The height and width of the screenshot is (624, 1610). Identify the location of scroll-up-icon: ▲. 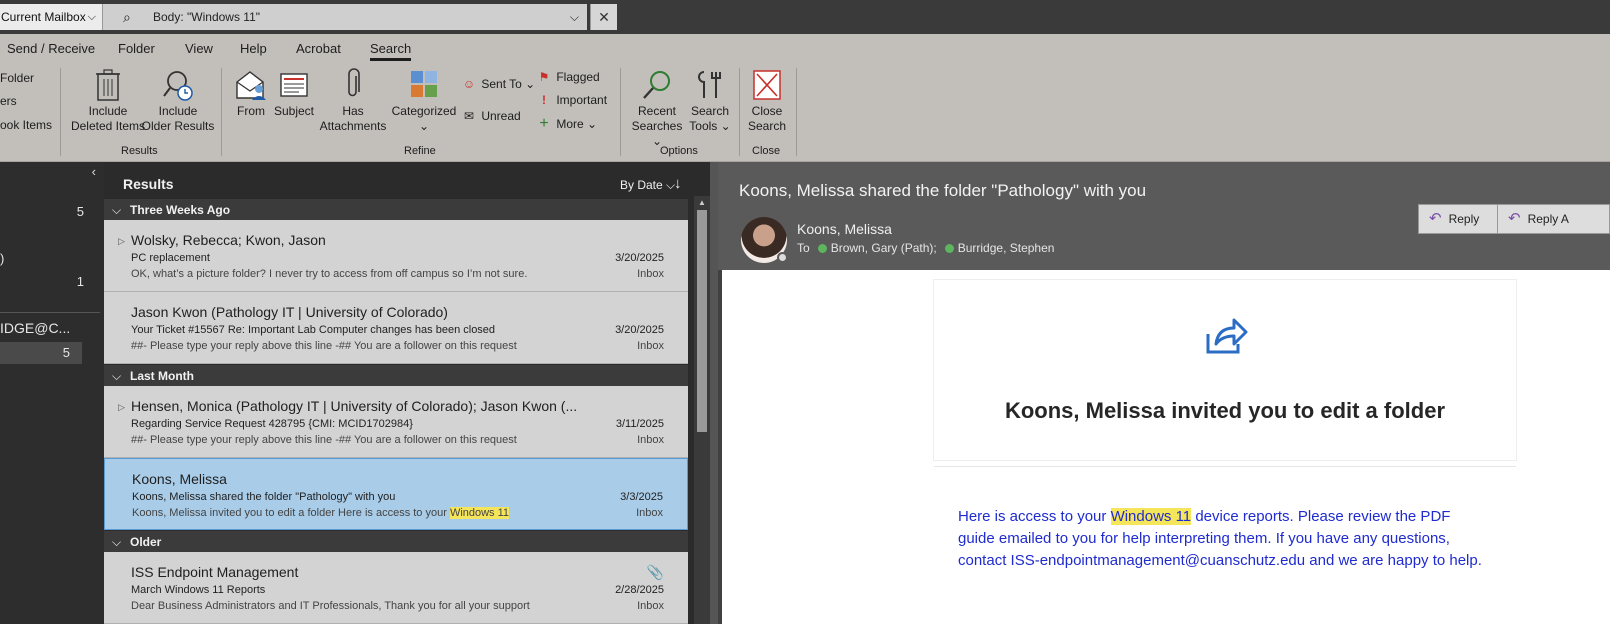
(702, 203).